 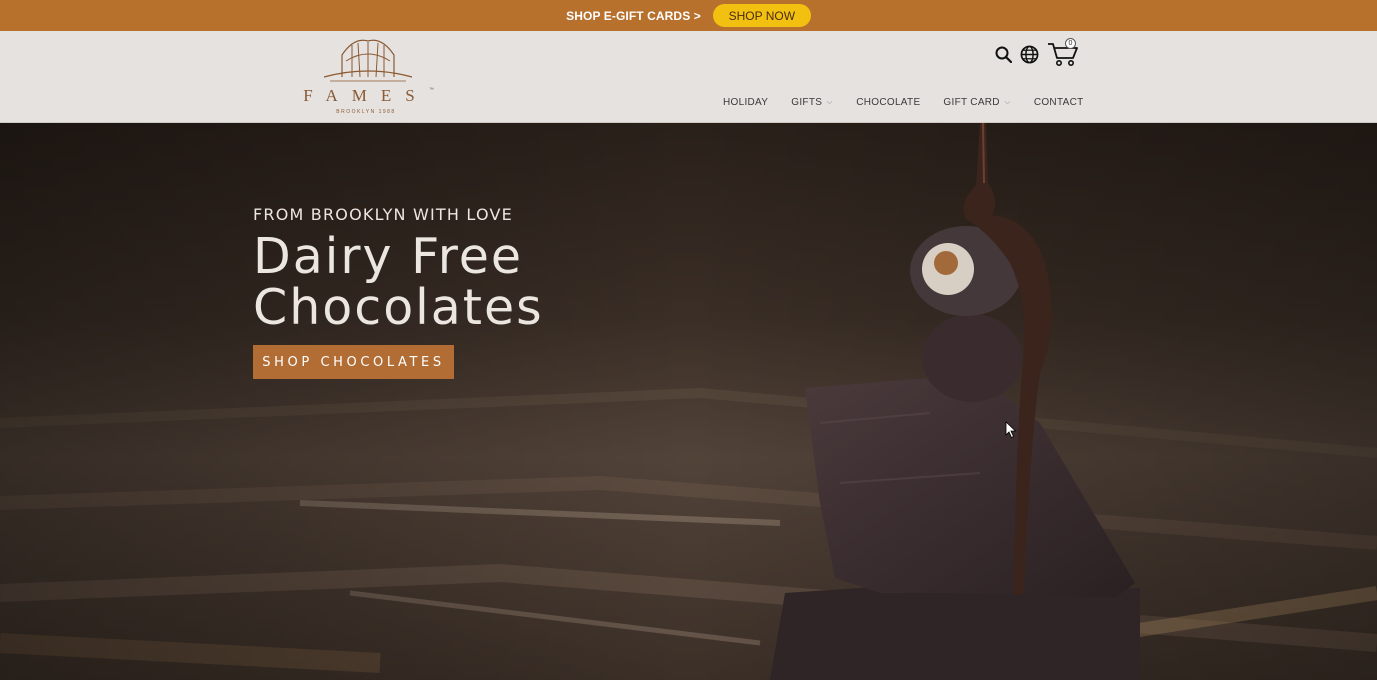 I want to click on nav-item-chocolate: CHOCOLATE, so click(x=888, y=102).